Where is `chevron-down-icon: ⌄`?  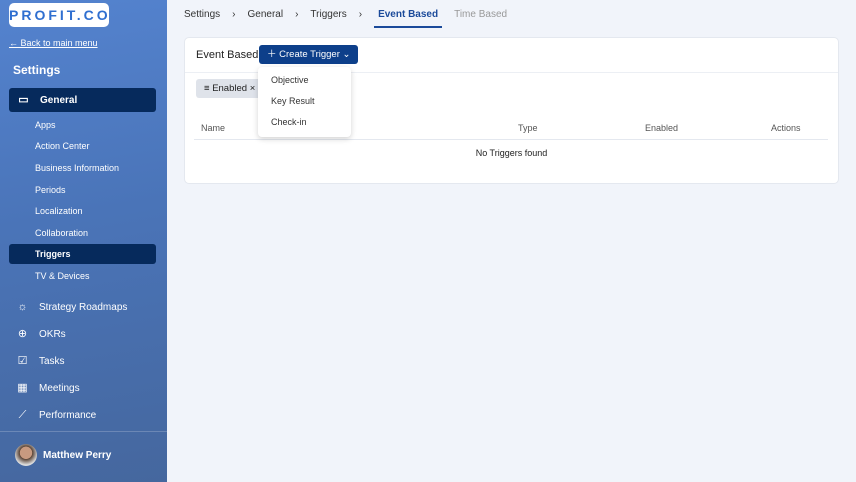 chevron-down-icon: ⌄ is located at coordinates (345, 54).